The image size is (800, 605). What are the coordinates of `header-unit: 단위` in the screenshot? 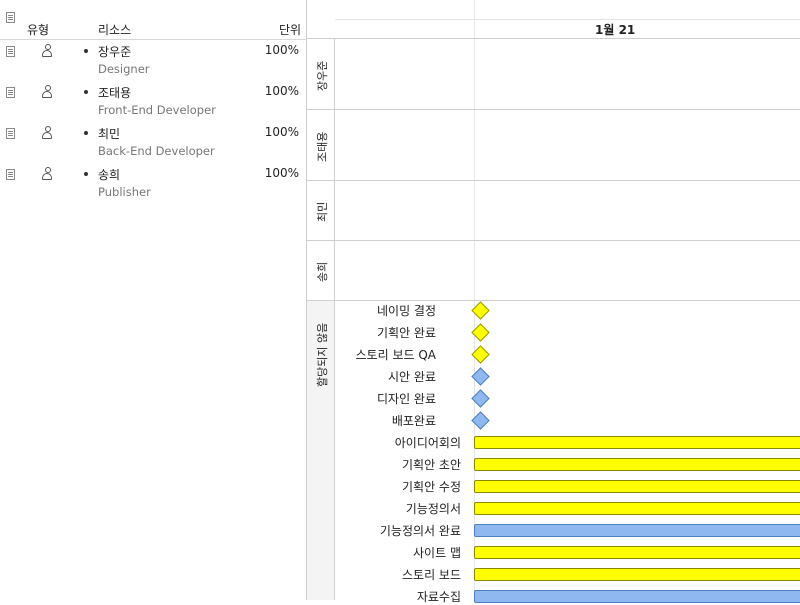 It's located at (290, 29).